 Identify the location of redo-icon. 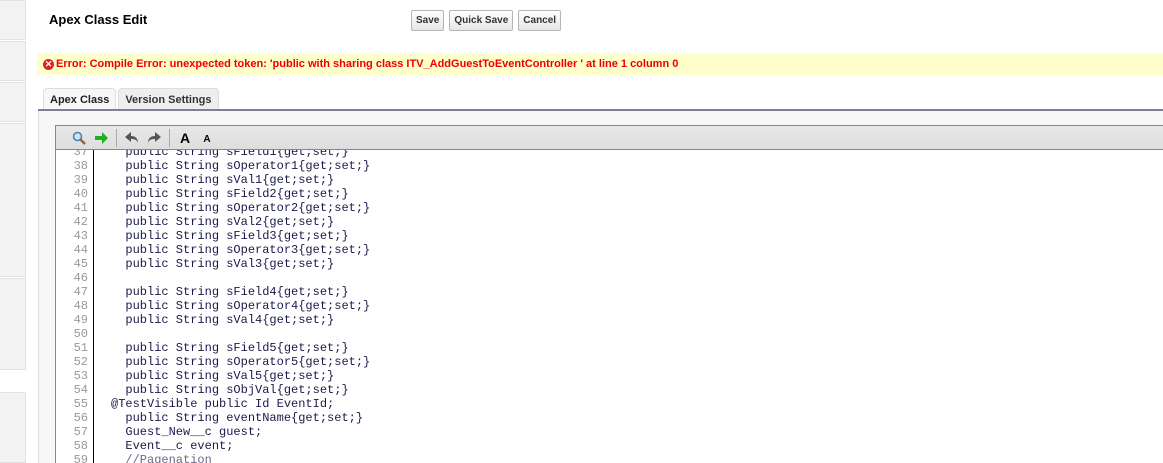
(154, 138).